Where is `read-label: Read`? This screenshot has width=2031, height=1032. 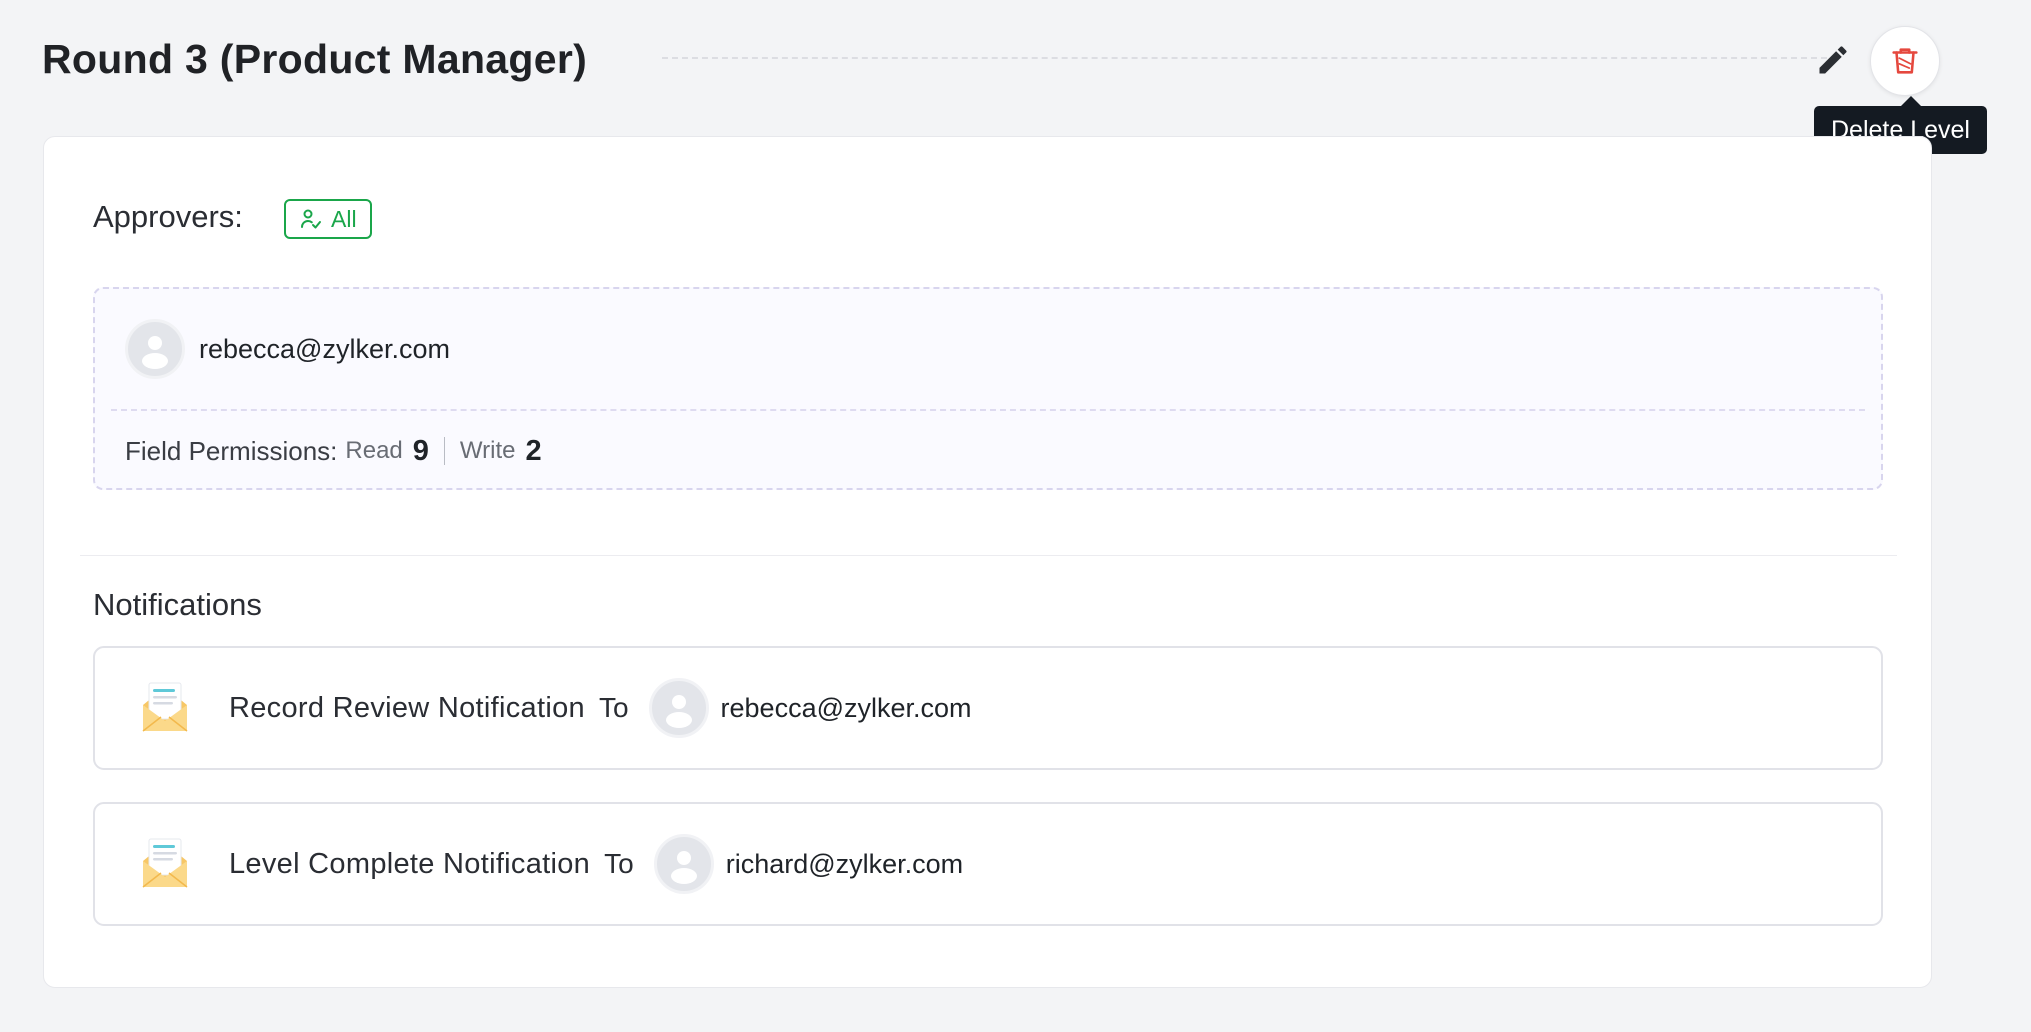 read-label: Read is located at coordinates (374, 450).